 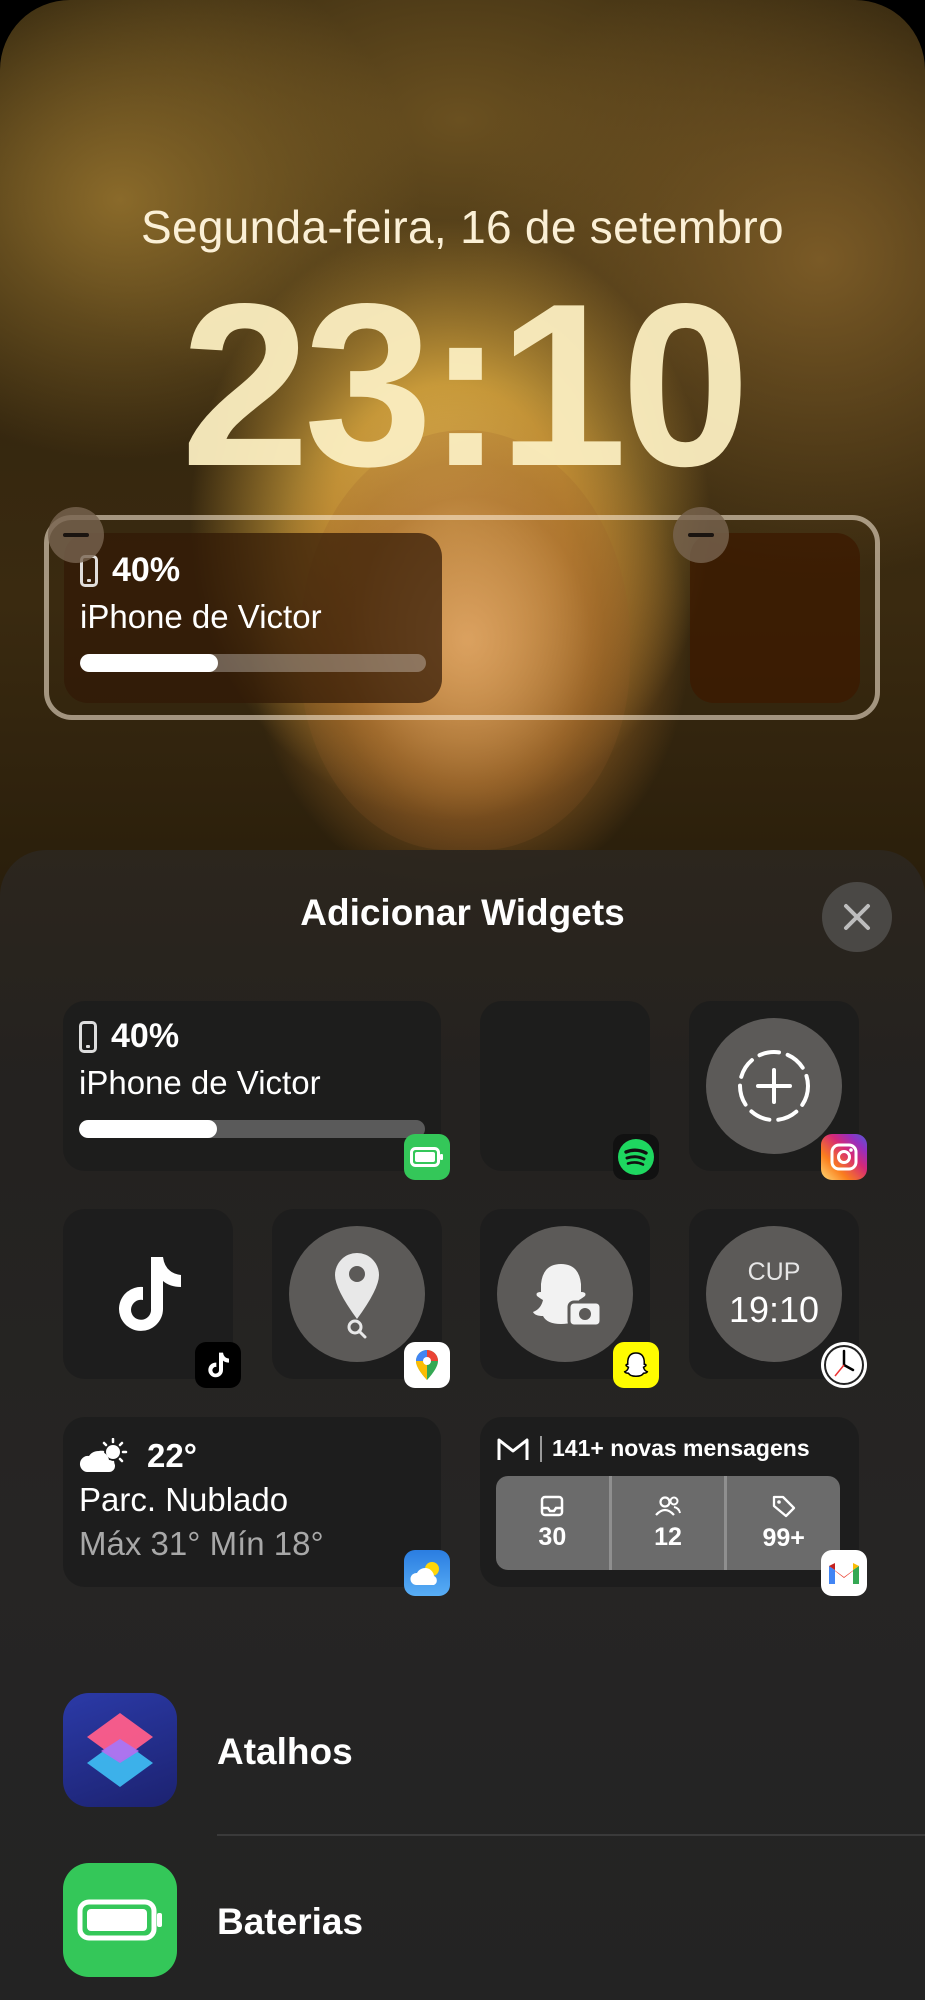 I want to click on clock-time: 19:10, so click(x=774, y=1309).